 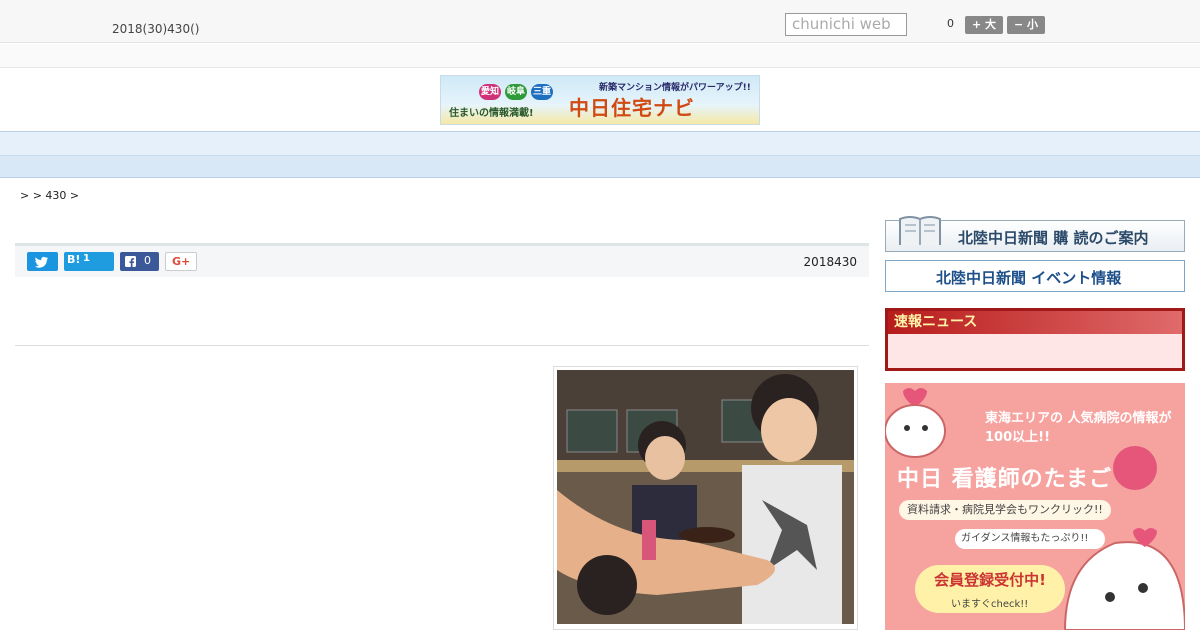 I want to click on hatena-bookmark-button: B! 1, so click(x=89, y=261).